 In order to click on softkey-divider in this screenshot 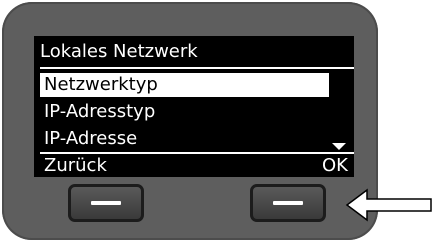, I will do `click(197, 153)`.